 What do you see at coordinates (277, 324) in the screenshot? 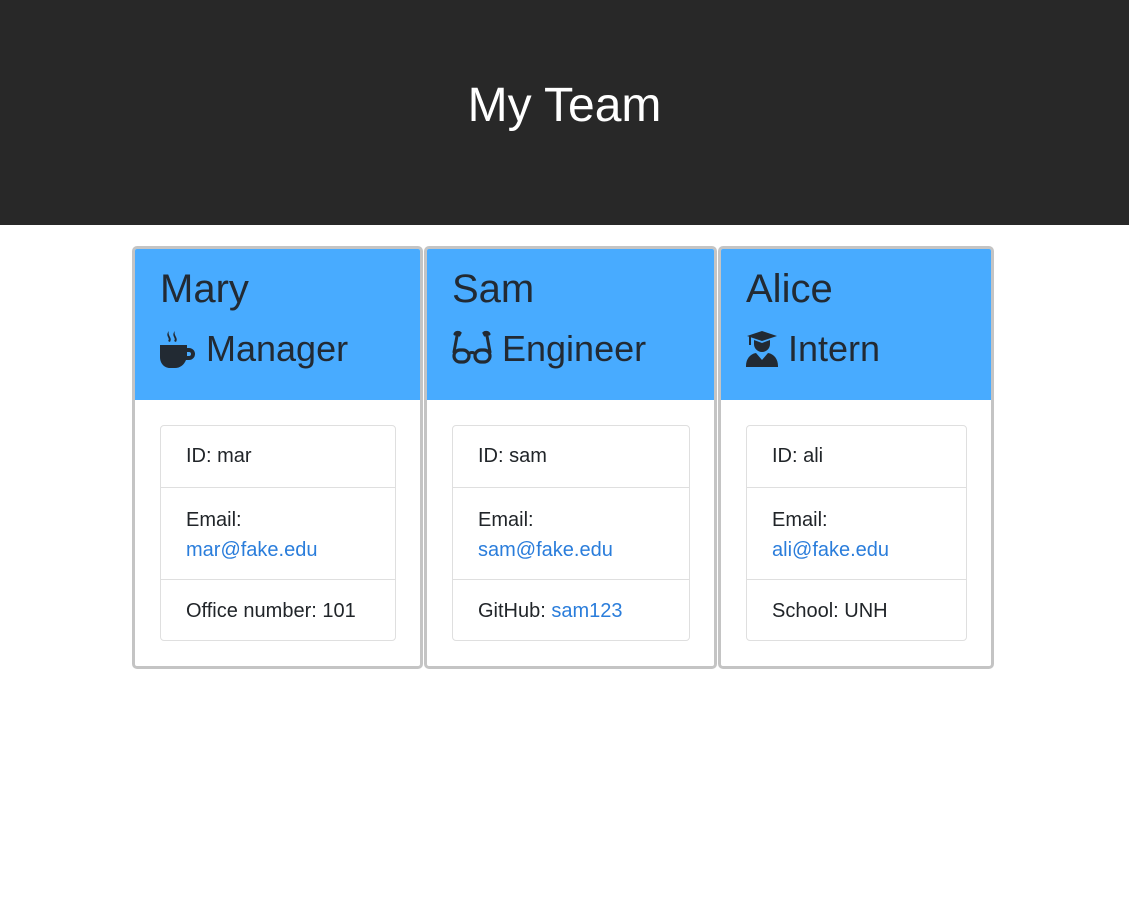
I see `card-header: Mary Manager` at bounding box center [277, 324].